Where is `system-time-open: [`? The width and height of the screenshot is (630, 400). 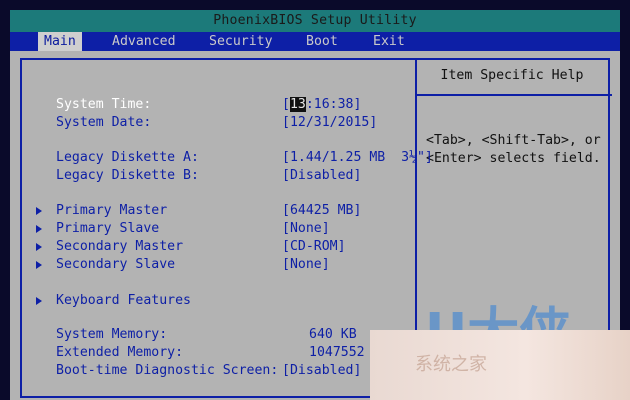 system-time-open: [ is located at coordinates (286, 104).